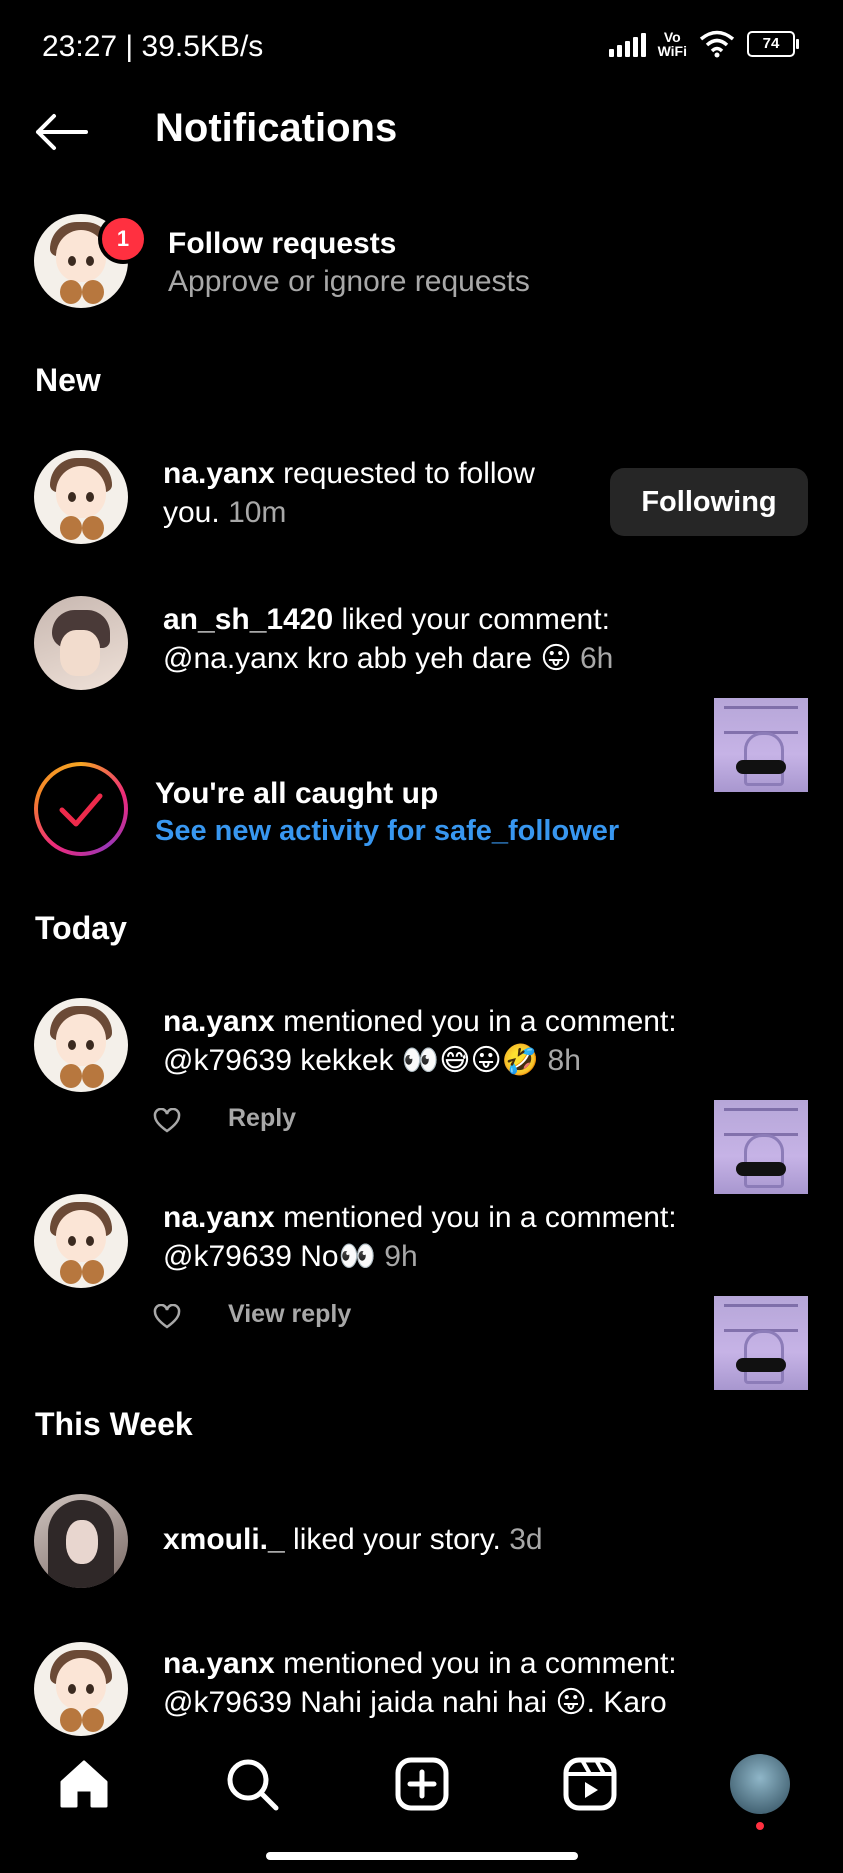  I want to click on vowifi-icon: Vo WiFi, so click(672, 44).